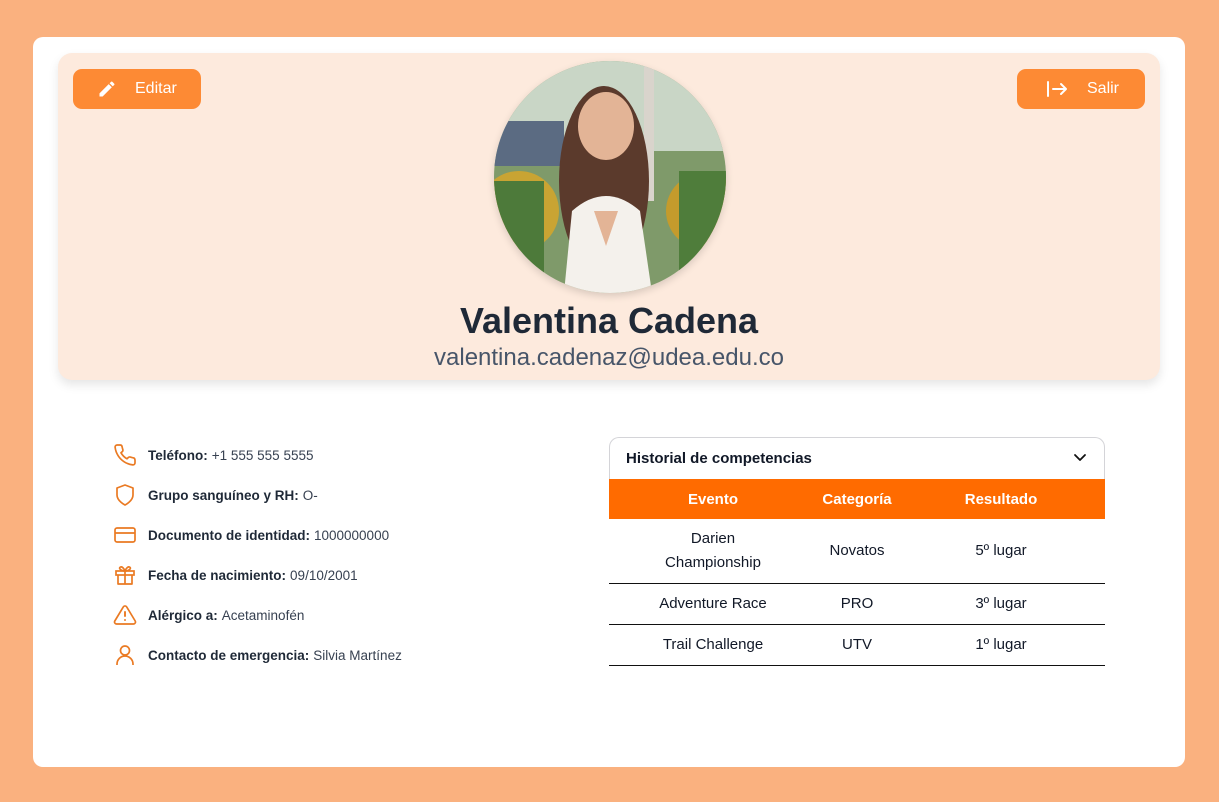  Describe the element at coordinates (713, 604) in the screenshot. I see `cell-event: Adventure Race` at that location.